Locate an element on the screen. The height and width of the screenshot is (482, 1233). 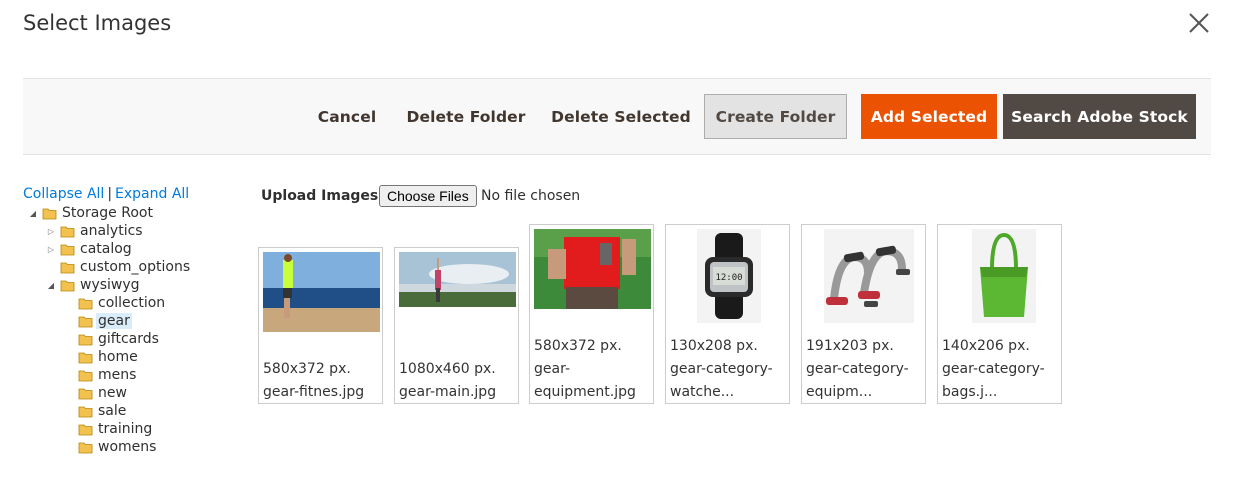
tree-node-custom-options: custom_options is located at coordinates (119, 267).